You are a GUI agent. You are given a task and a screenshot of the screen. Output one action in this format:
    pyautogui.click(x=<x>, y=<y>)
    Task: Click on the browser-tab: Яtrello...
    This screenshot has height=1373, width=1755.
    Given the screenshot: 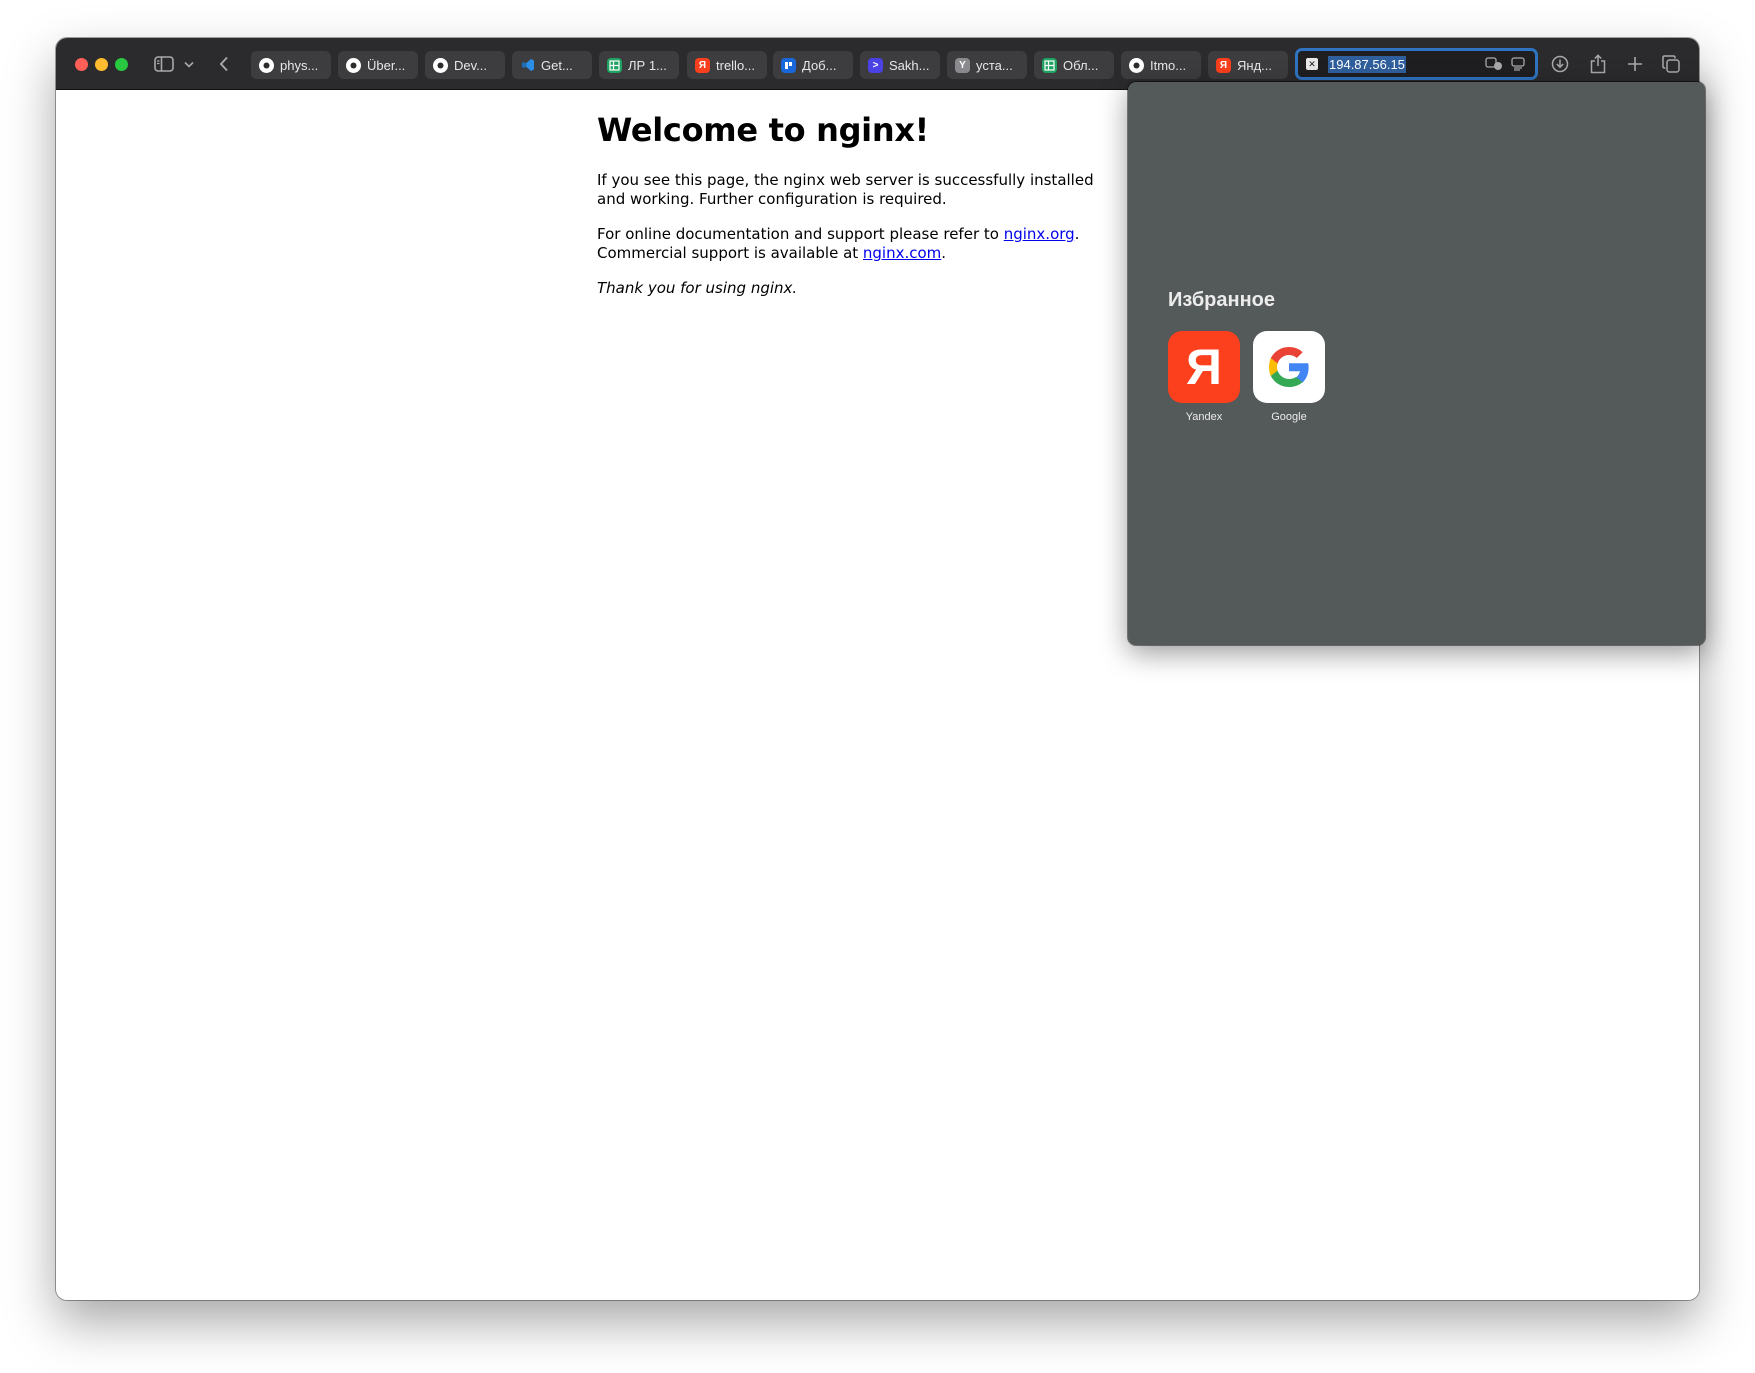 What is the action you would take?
    pyautogui.click(x=727, y=65)
    